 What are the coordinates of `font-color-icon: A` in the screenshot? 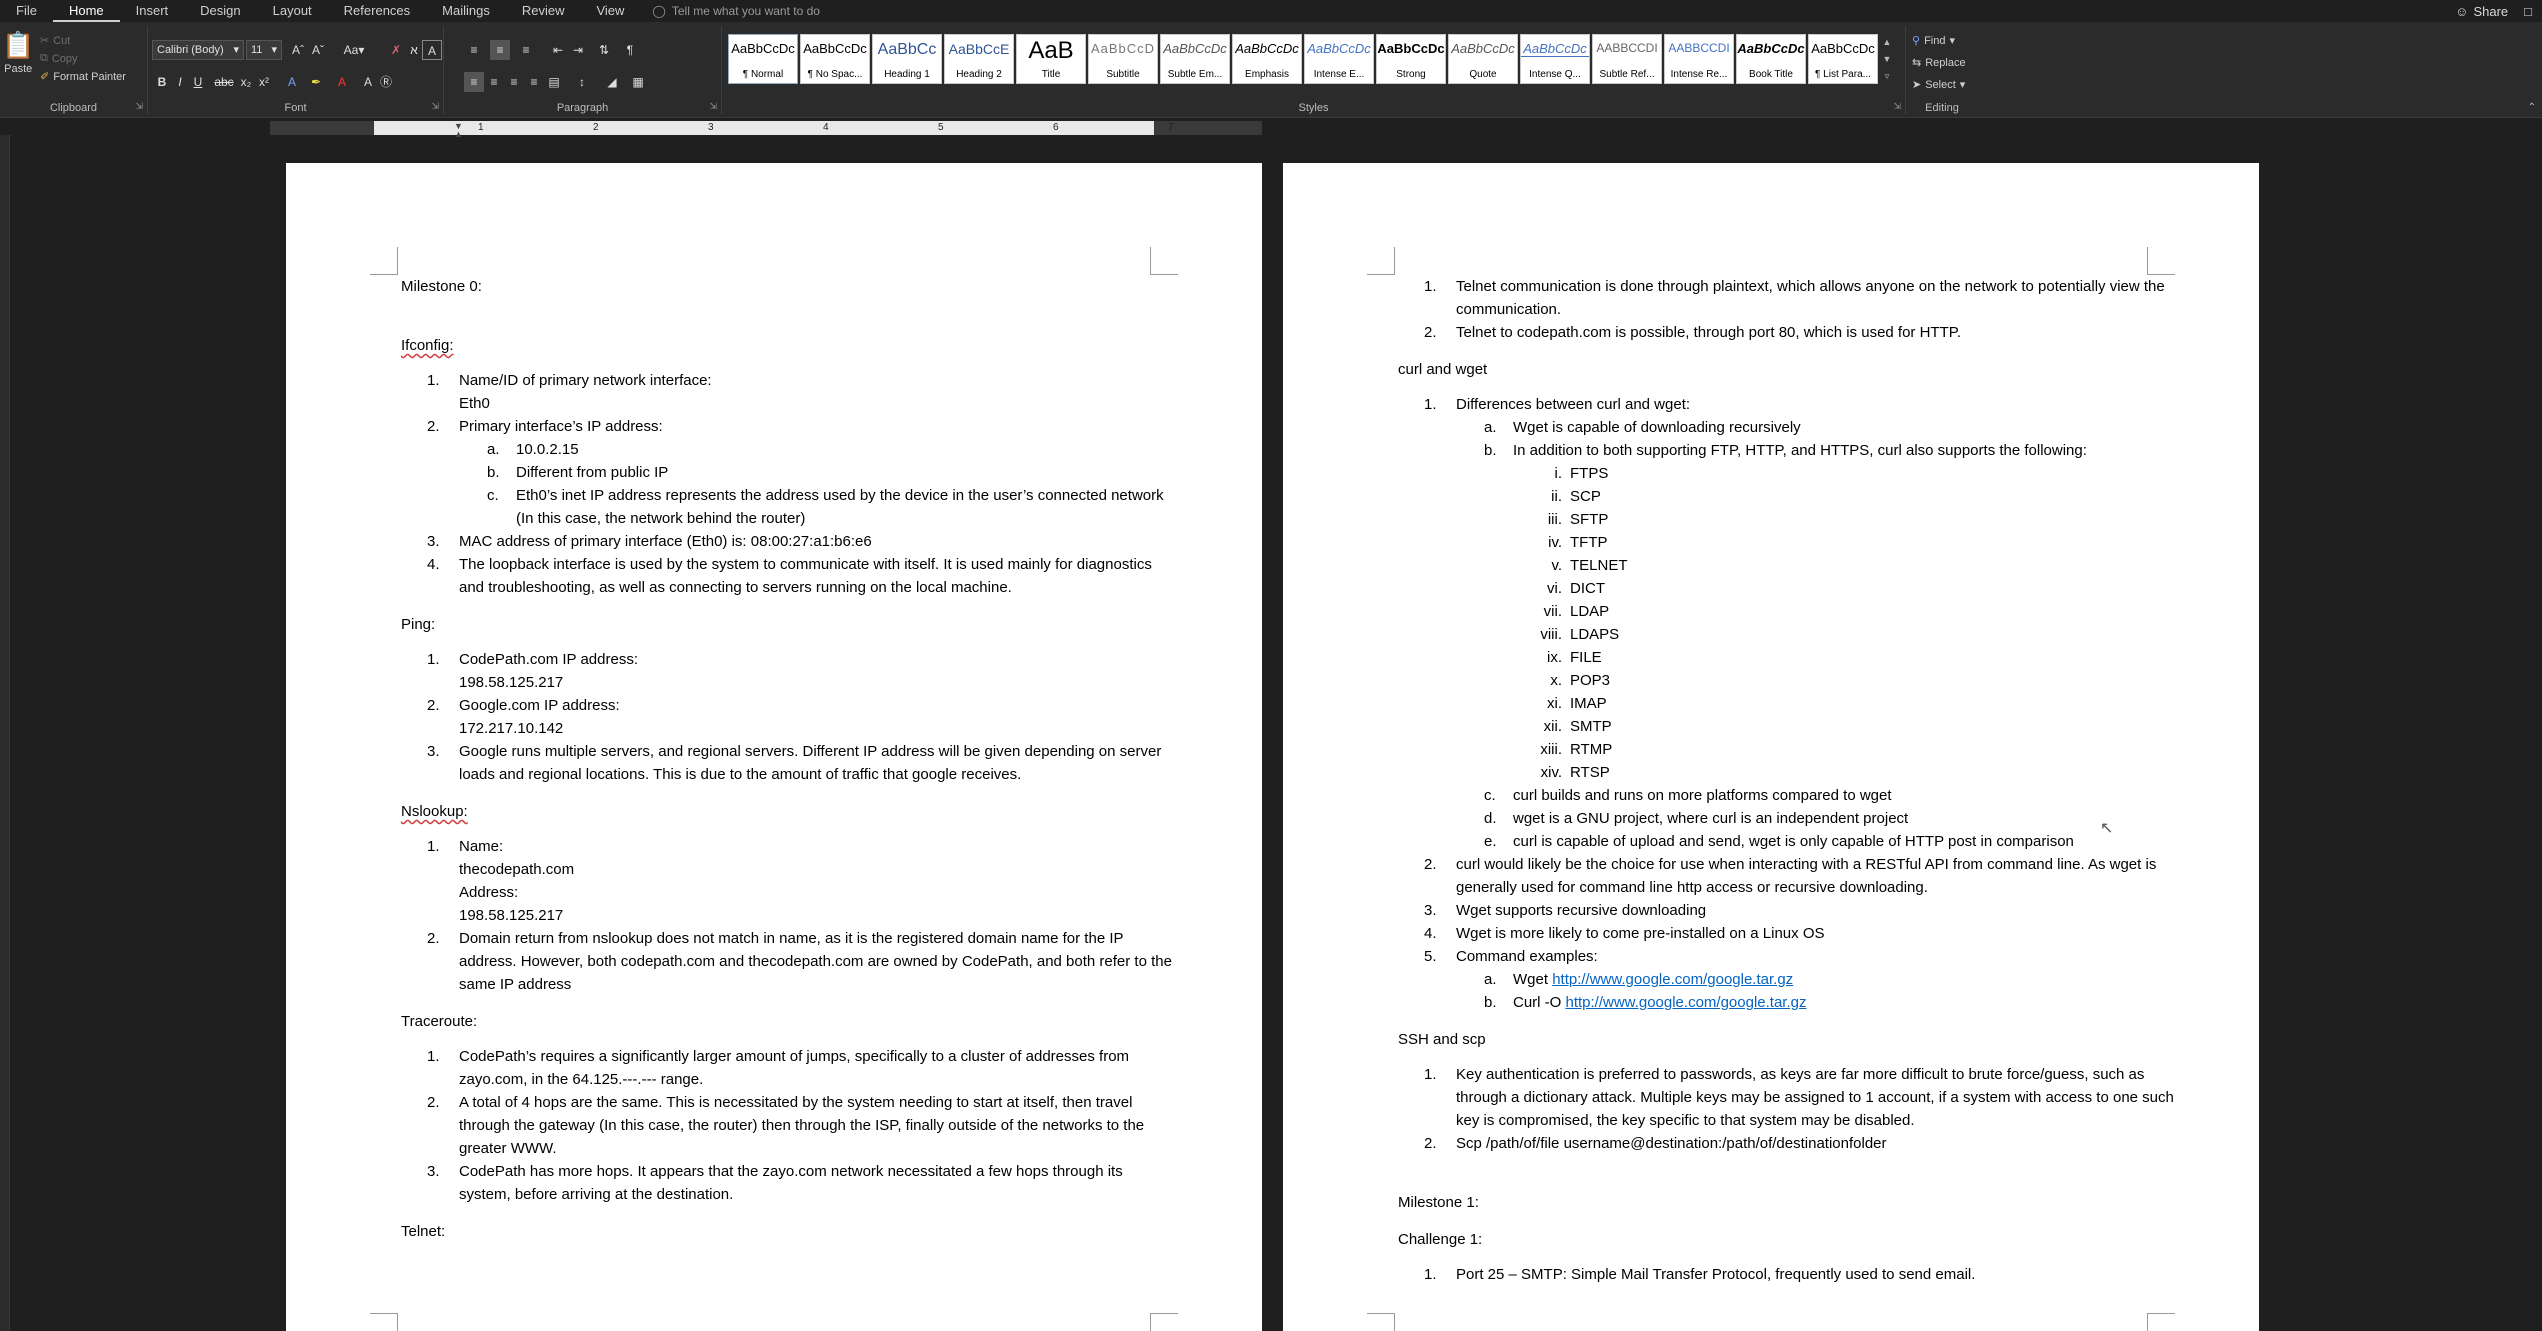 It's located at (342, 82).